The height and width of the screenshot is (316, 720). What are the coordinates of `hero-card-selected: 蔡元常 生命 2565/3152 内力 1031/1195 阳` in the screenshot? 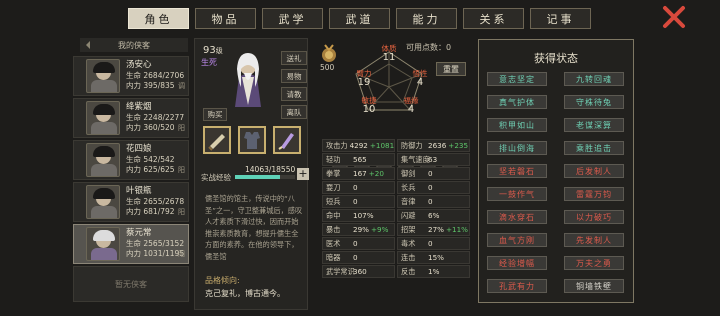 It's located at (131, 244).